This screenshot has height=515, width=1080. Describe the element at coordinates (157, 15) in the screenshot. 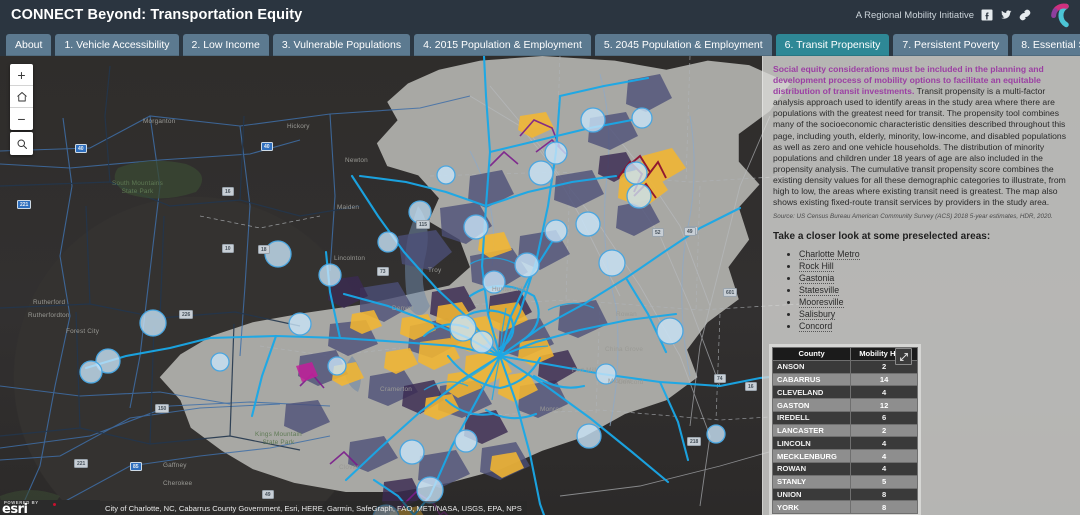

I see `page-title: CONNECT Beyond: Transportation Equity` at that location.